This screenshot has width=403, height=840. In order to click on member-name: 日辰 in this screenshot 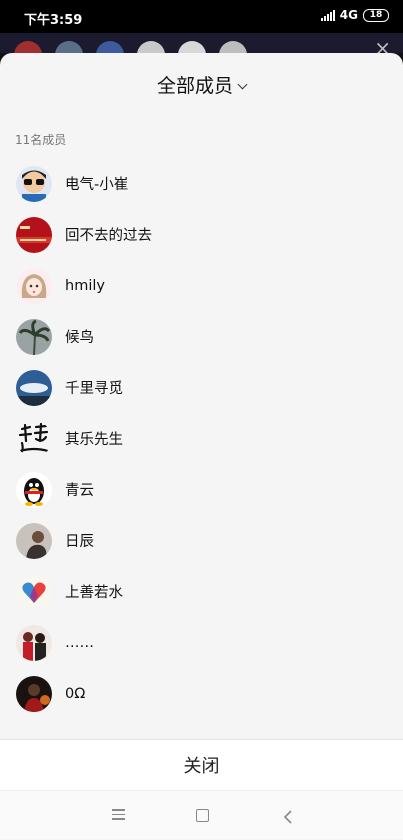, I will do `click(79, 542)`.